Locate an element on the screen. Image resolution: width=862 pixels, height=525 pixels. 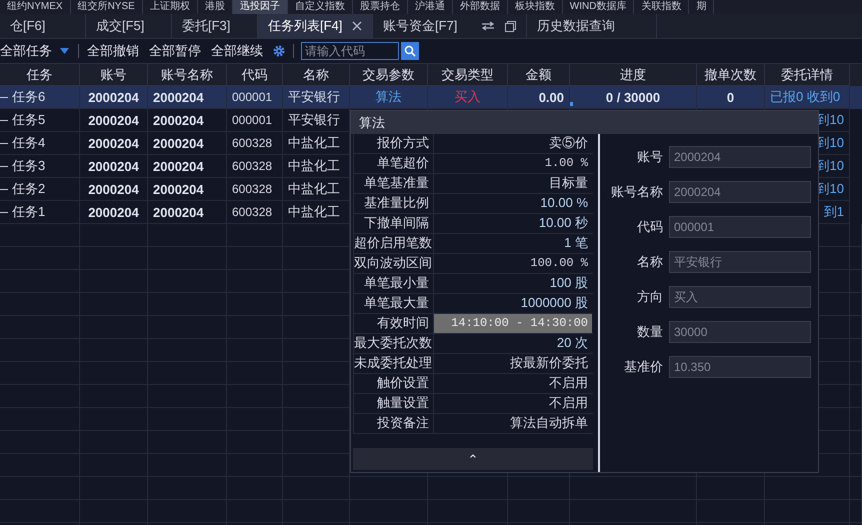
param-value: 1000000 股 is located at coordinates (554, 303).